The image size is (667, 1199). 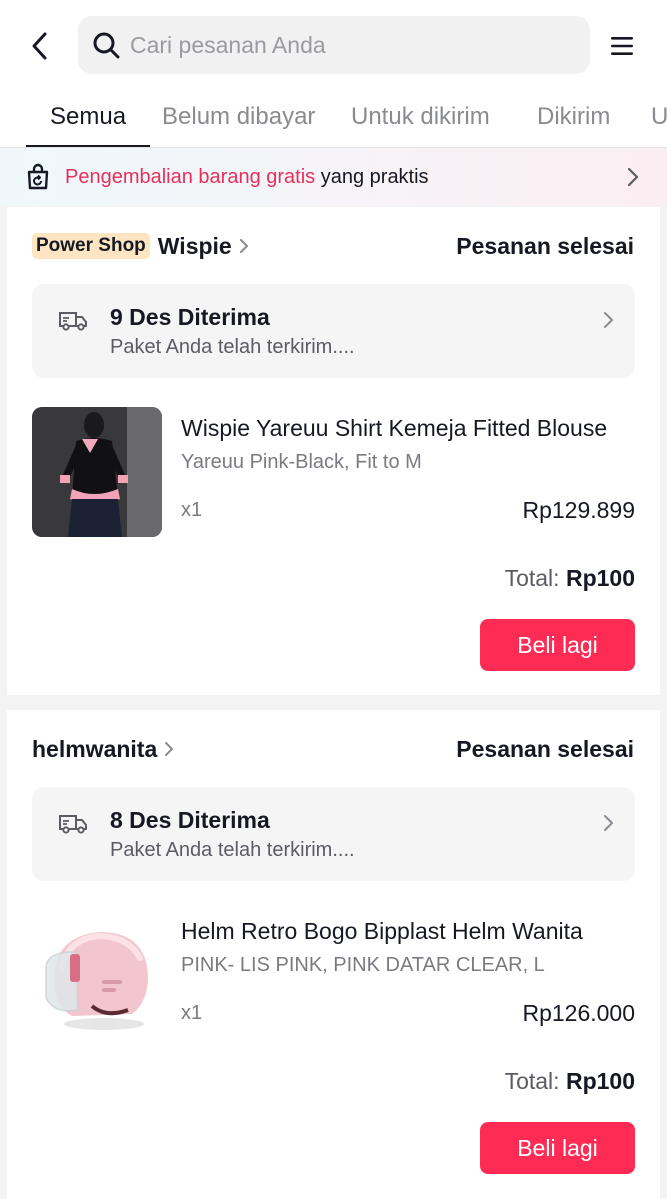 I want to click on product-name: Wispie Yareuu Shirt Kemeja Fitted Blouse, so click(x=408, y=428).